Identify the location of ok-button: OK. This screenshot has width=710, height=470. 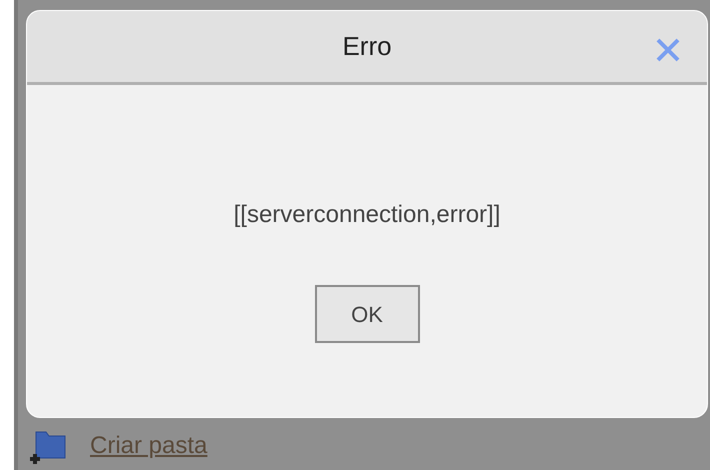
(367, 314).